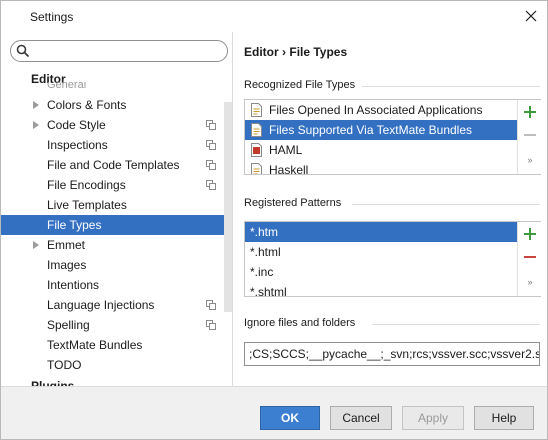 The height and width of the screenshot is (440, 548). I want to click on apply-button: Apply, so click(433, 418).